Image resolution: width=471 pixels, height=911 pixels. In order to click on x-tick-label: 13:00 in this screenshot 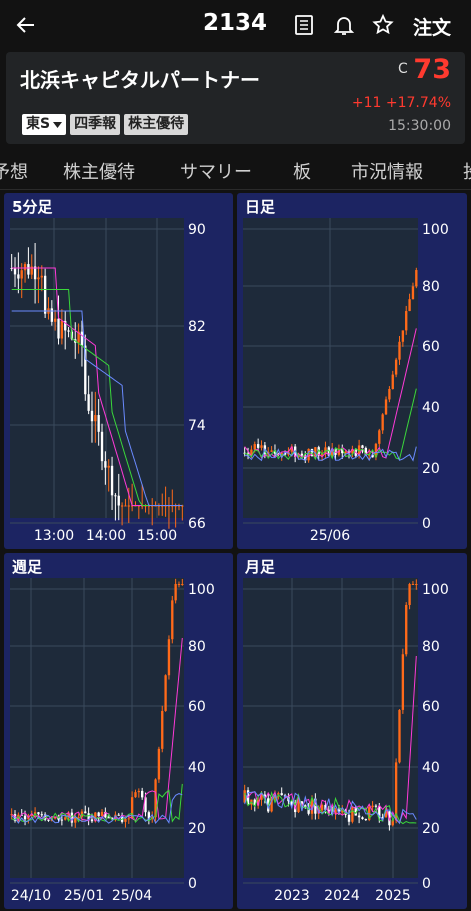, I will do `click(54, 536)`.